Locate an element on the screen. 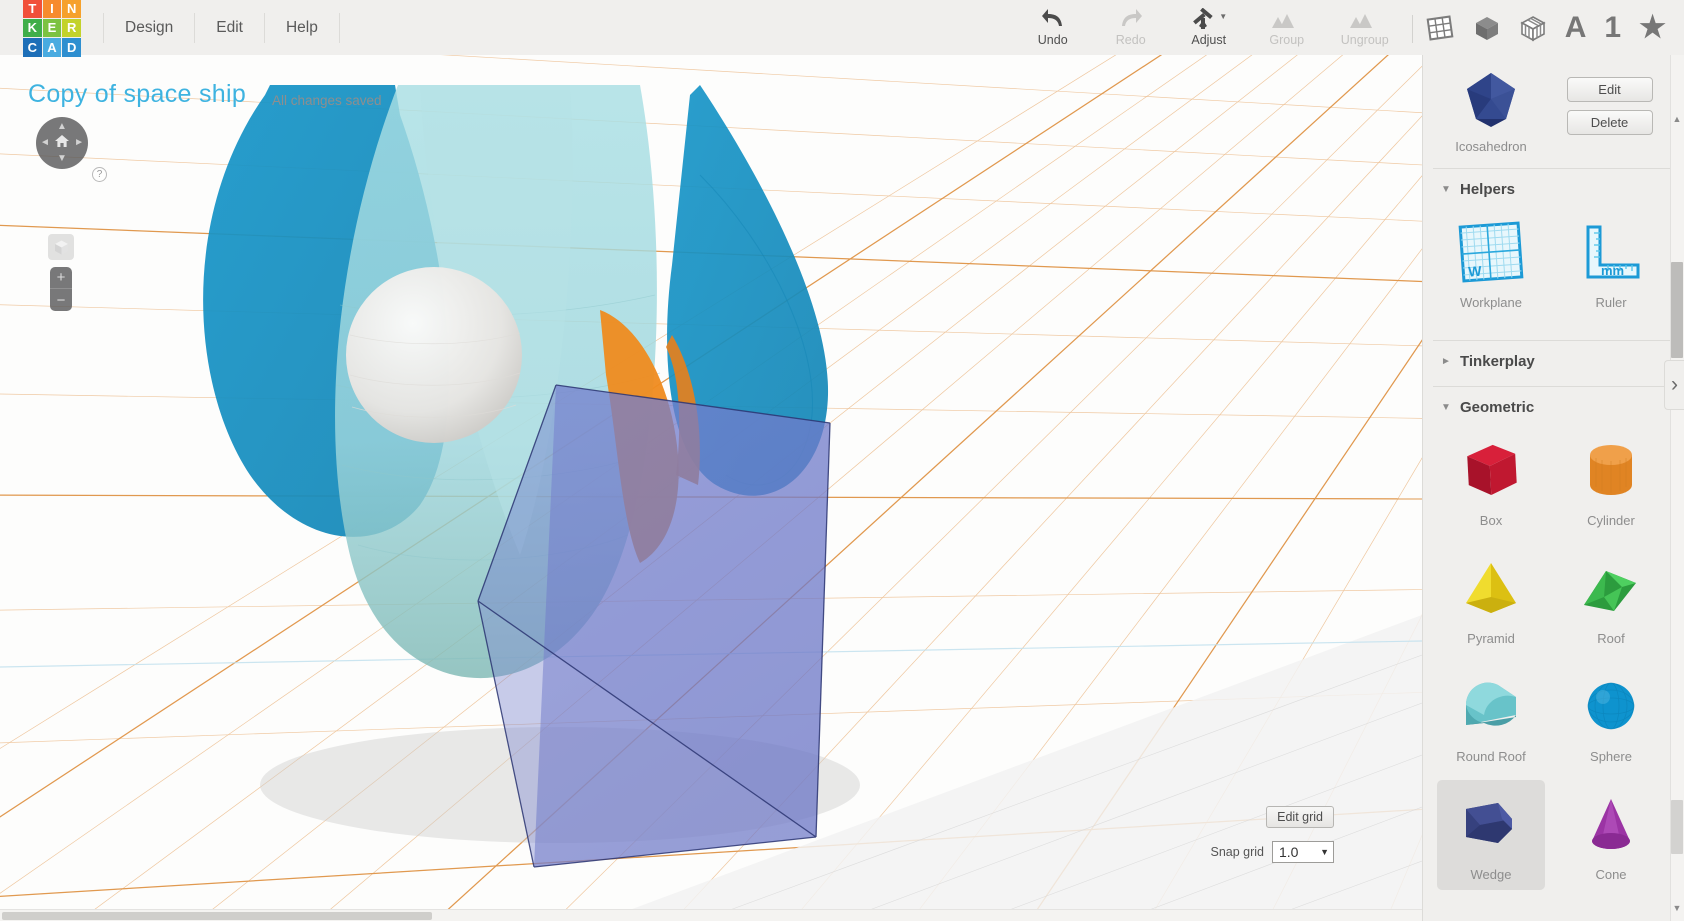  menu-help: Help is located at coordinates (302, 27).